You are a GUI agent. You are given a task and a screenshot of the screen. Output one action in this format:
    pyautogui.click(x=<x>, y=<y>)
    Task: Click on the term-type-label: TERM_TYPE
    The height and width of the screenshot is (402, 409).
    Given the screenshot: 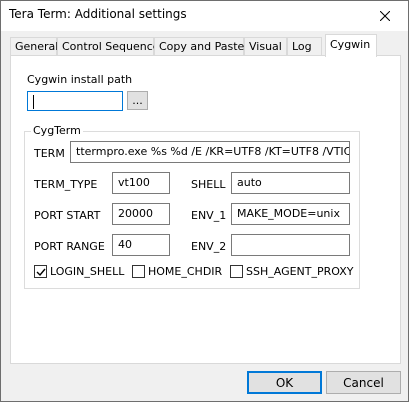 What is the action you would take?
    pyautogui.click(x=66, y=184)
    